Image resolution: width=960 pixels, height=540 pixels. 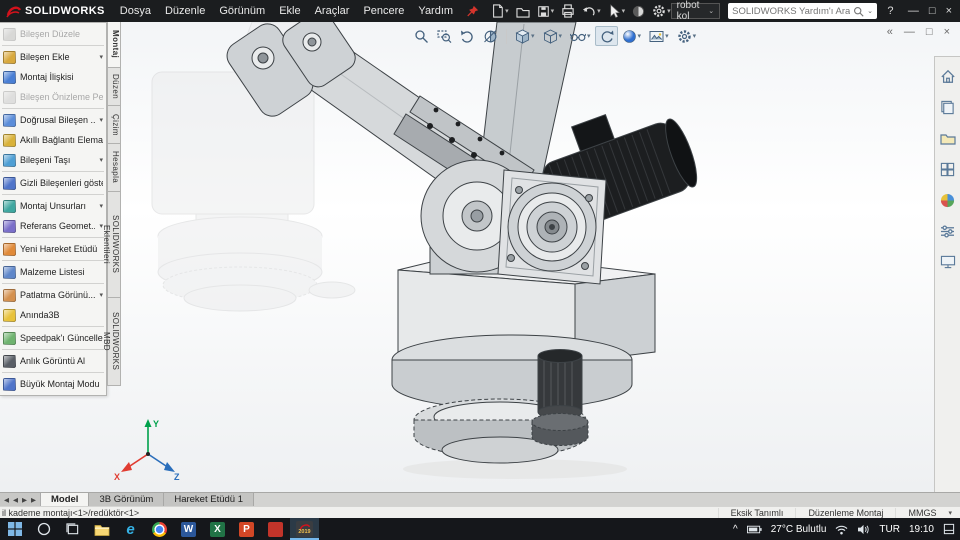 What do you see at coordinates (53, 57) in the screenshot?
I see `insert-component-button: Bileşen Ekle ▾` at bounding box center [53, 57].